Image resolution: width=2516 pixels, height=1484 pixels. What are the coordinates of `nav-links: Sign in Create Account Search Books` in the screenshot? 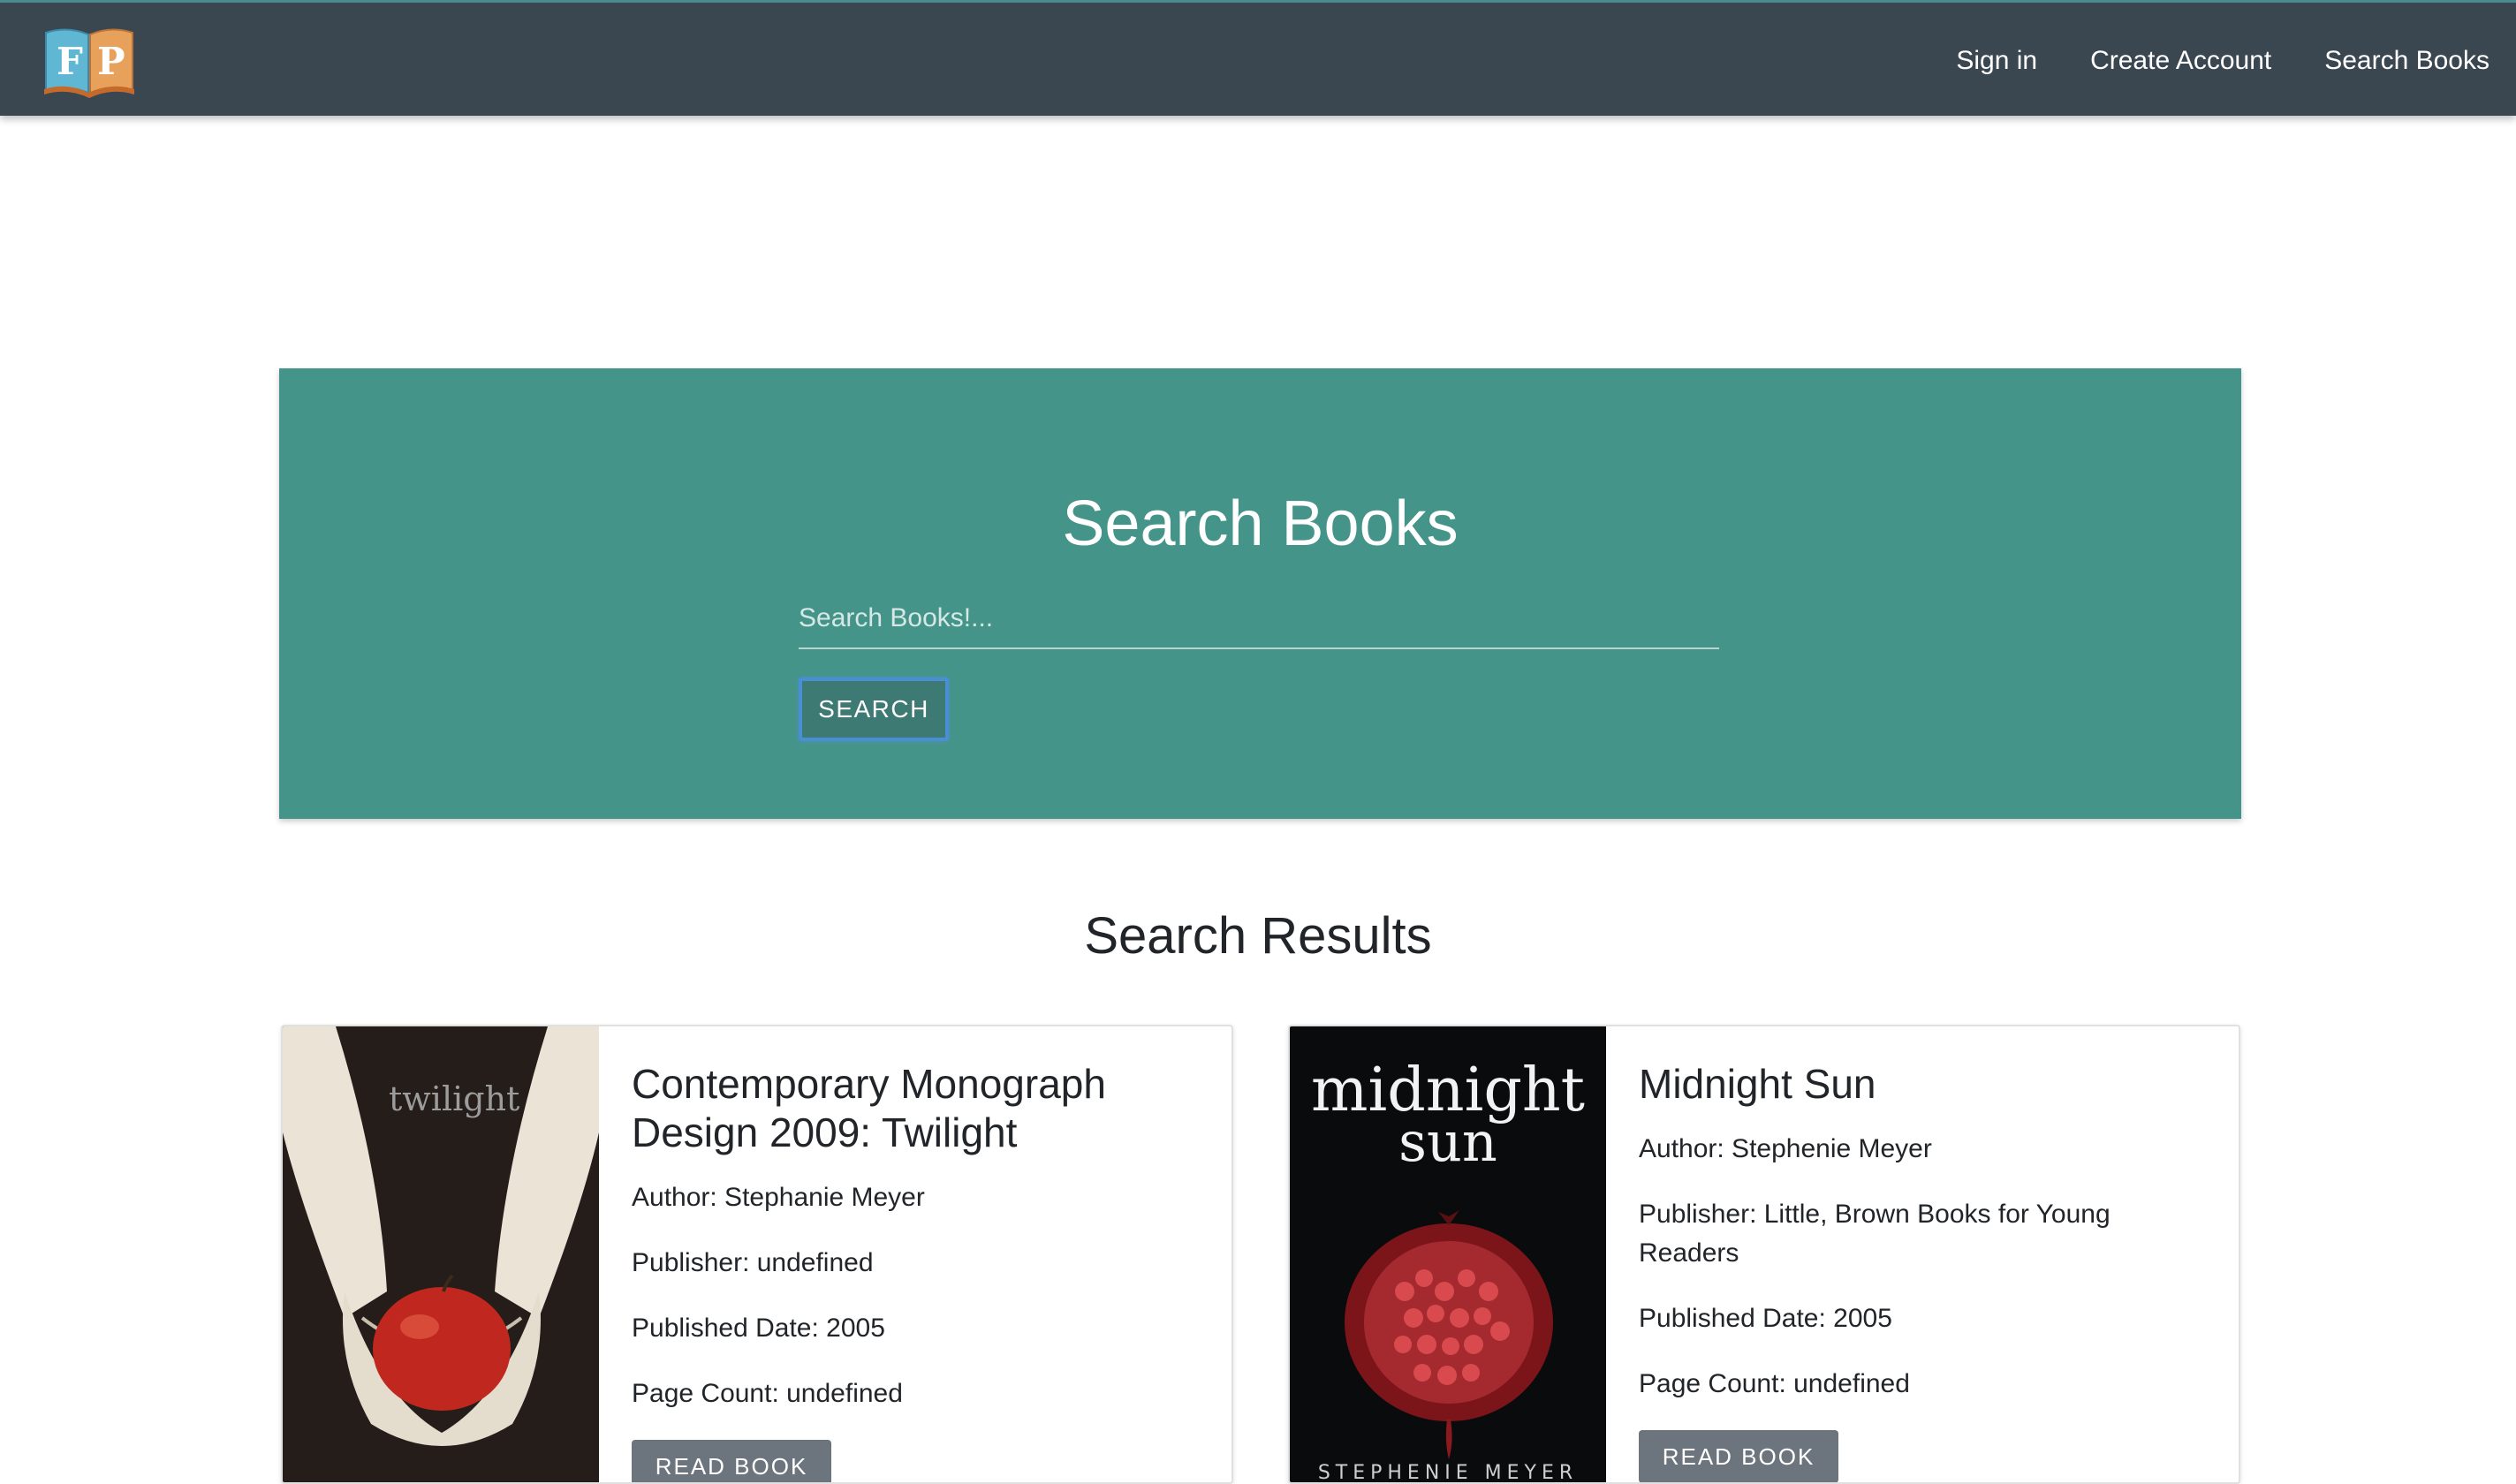 It's located at (2222, 60).